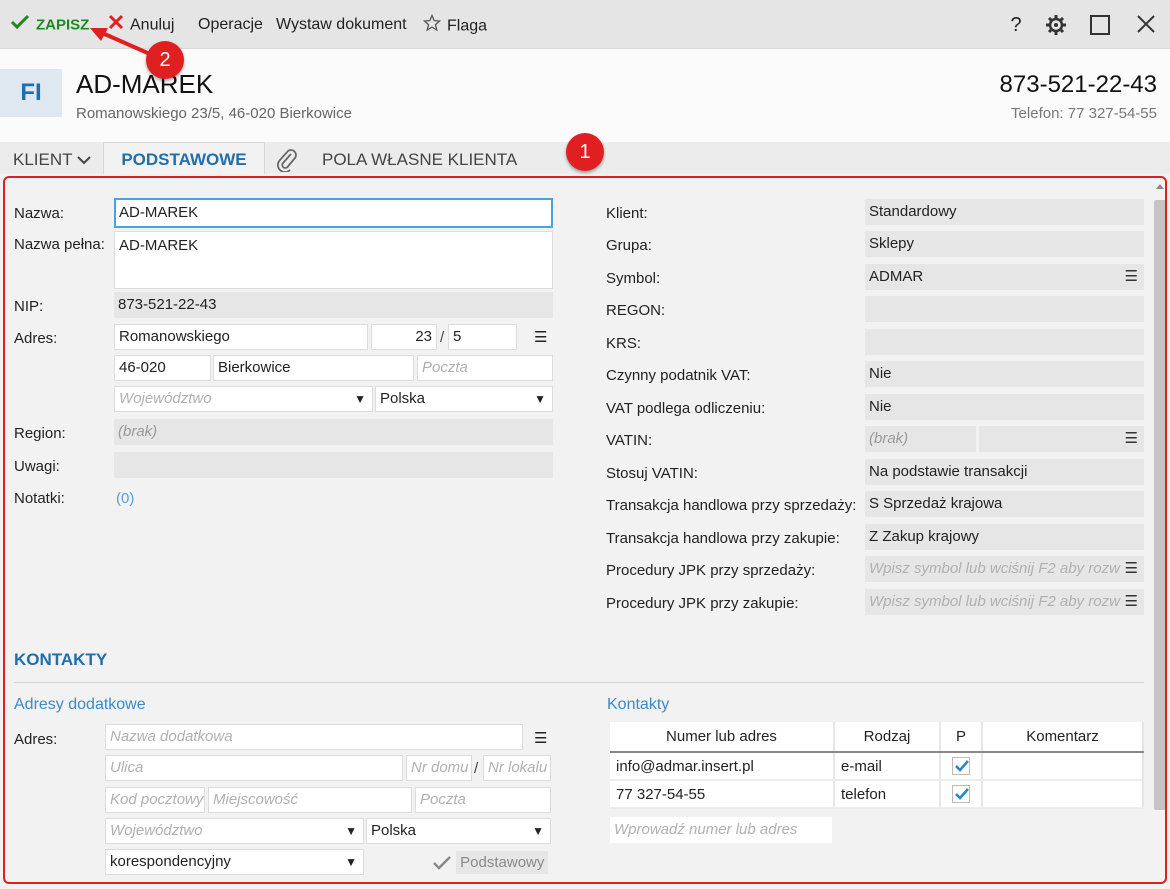  Describe the element at coordinates (310, 800) in the screenshot. I see `extra-city-input: Miejscowość` at that location.